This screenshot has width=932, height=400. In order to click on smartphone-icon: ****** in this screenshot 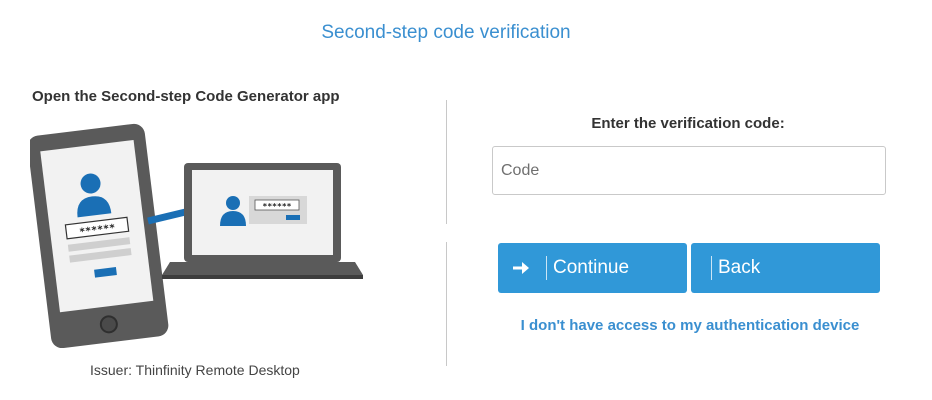, I will do `click(98, 236)`.